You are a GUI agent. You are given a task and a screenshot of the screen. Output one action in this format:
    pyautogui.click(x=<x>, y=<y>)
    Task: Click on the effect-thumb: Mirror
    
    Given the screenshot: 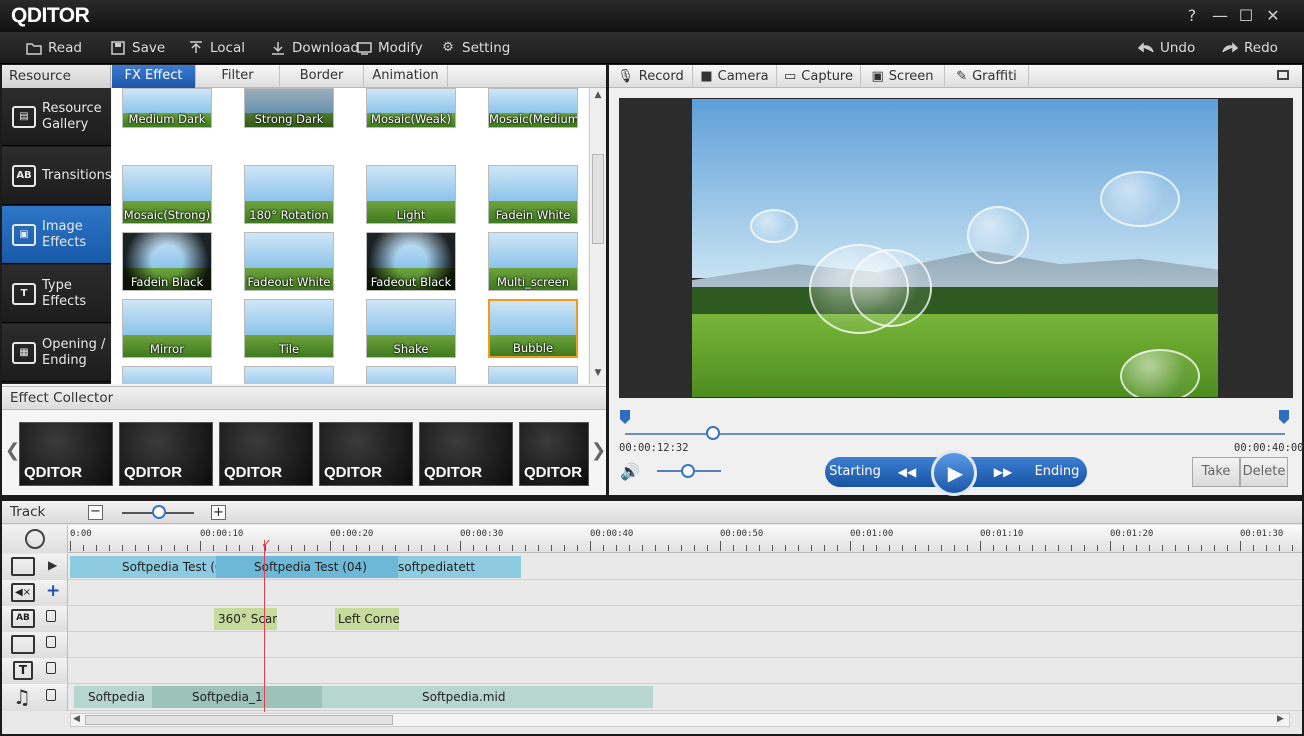 What is the action you would take?
    pyautogui.click(x=167, y=328)
    